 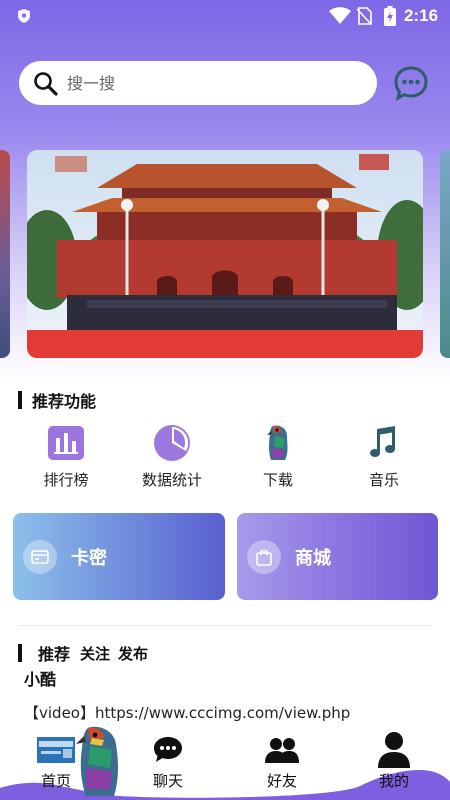 I want to click on feed-tabs: 推荐 关注 发布, so click(x=87, y=653).